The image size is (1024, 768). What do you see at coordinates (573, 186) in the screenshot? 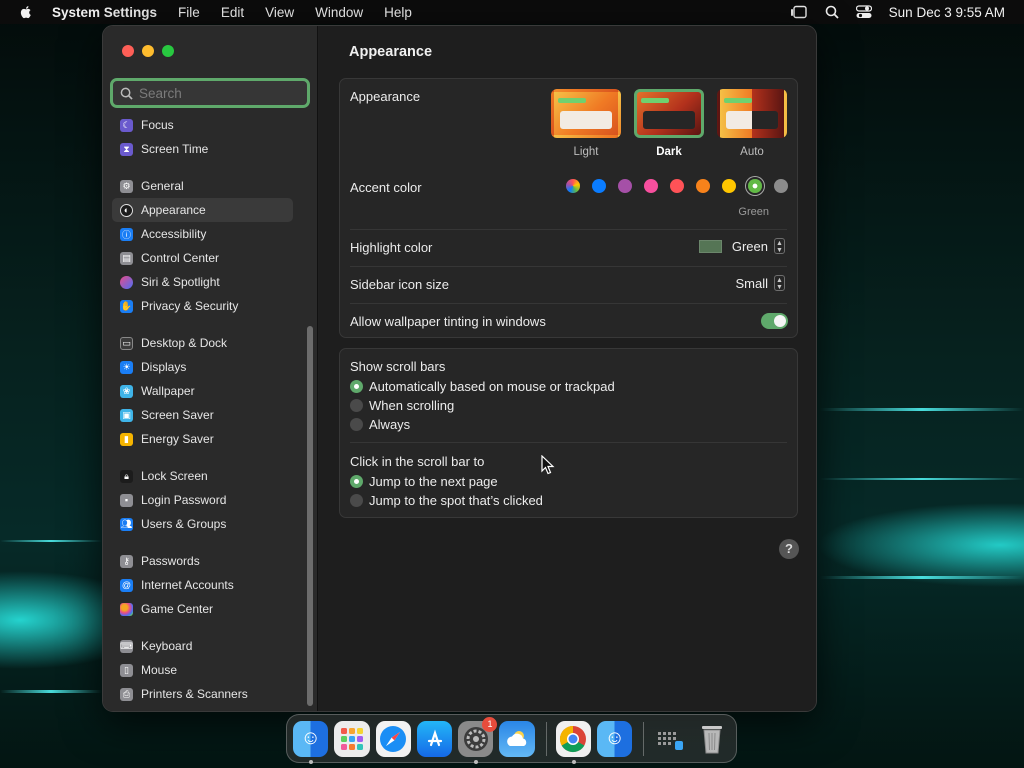
I see `accent-multicolor-swatch` at bounding box center [573, 186].